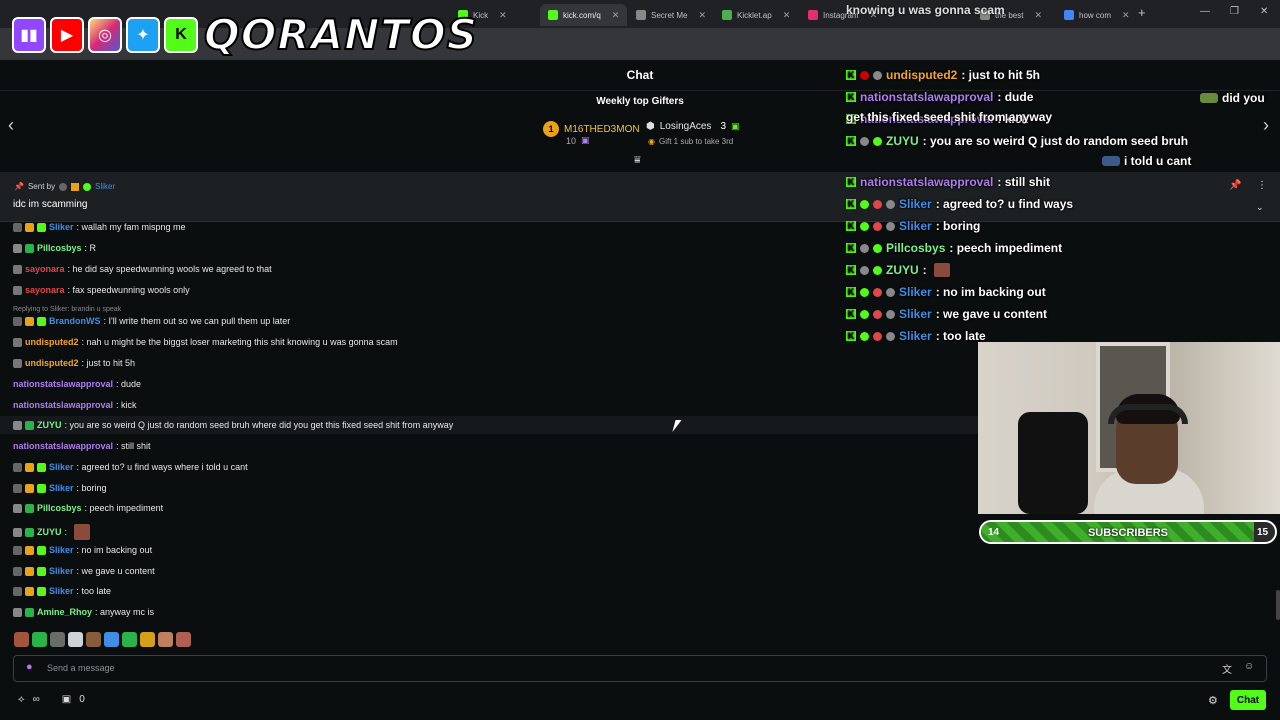 The height and width of the screenshot is (720, 1280). I want to click on pinned-sent-by: 📌 Sent by Sliker, so click(64, 186).